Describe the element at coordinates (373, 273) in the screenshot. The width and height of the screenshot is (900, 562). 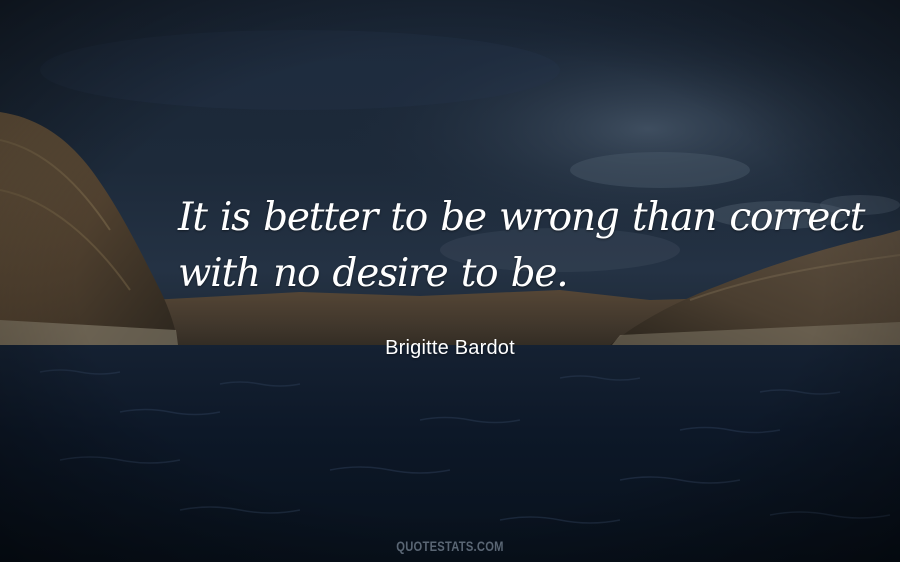
I see `quote-line-2: with no desire to be.` at that location.